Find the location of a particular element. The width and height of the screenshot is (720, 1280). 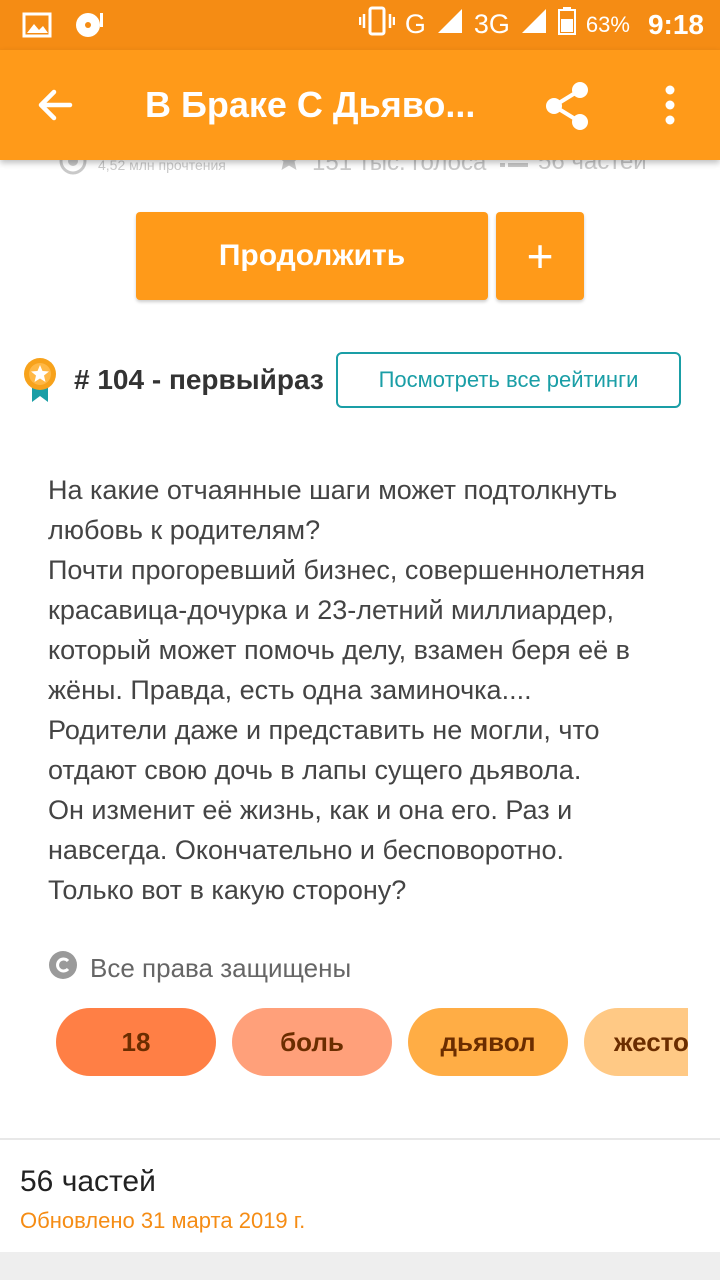

description-line: Только вот в какую сторону? is located at coordinates (227, 890).